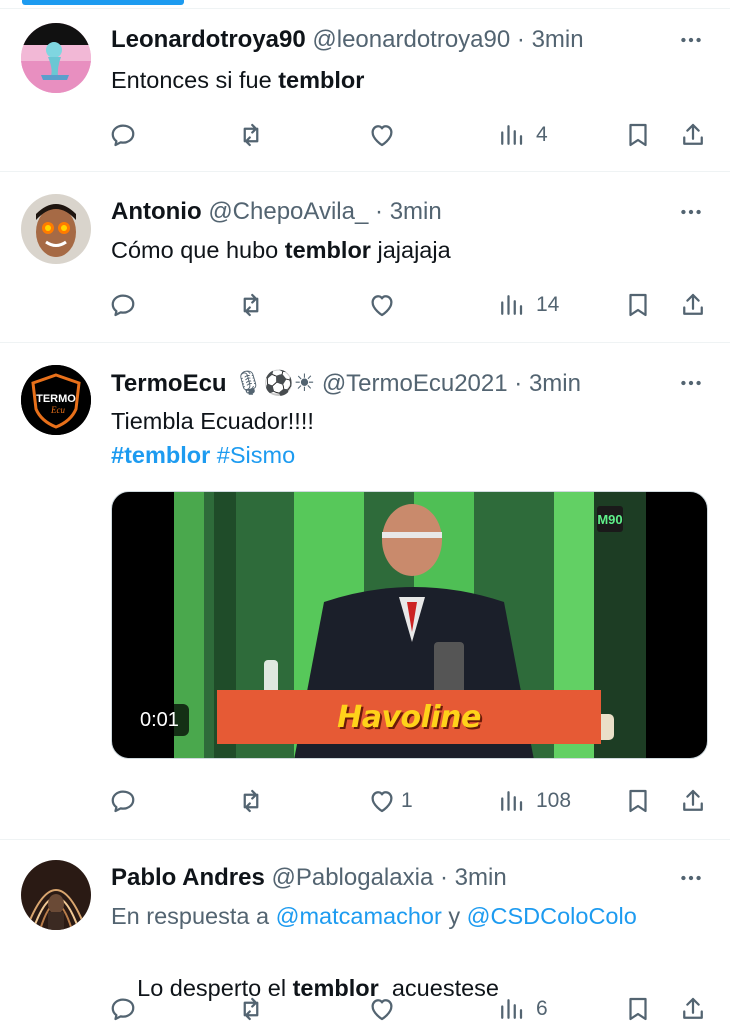  What do you see at coordinates (188, 877) in the screenshot?
I see `display-name: Pablo Andres` at bounding box center [188, 877].